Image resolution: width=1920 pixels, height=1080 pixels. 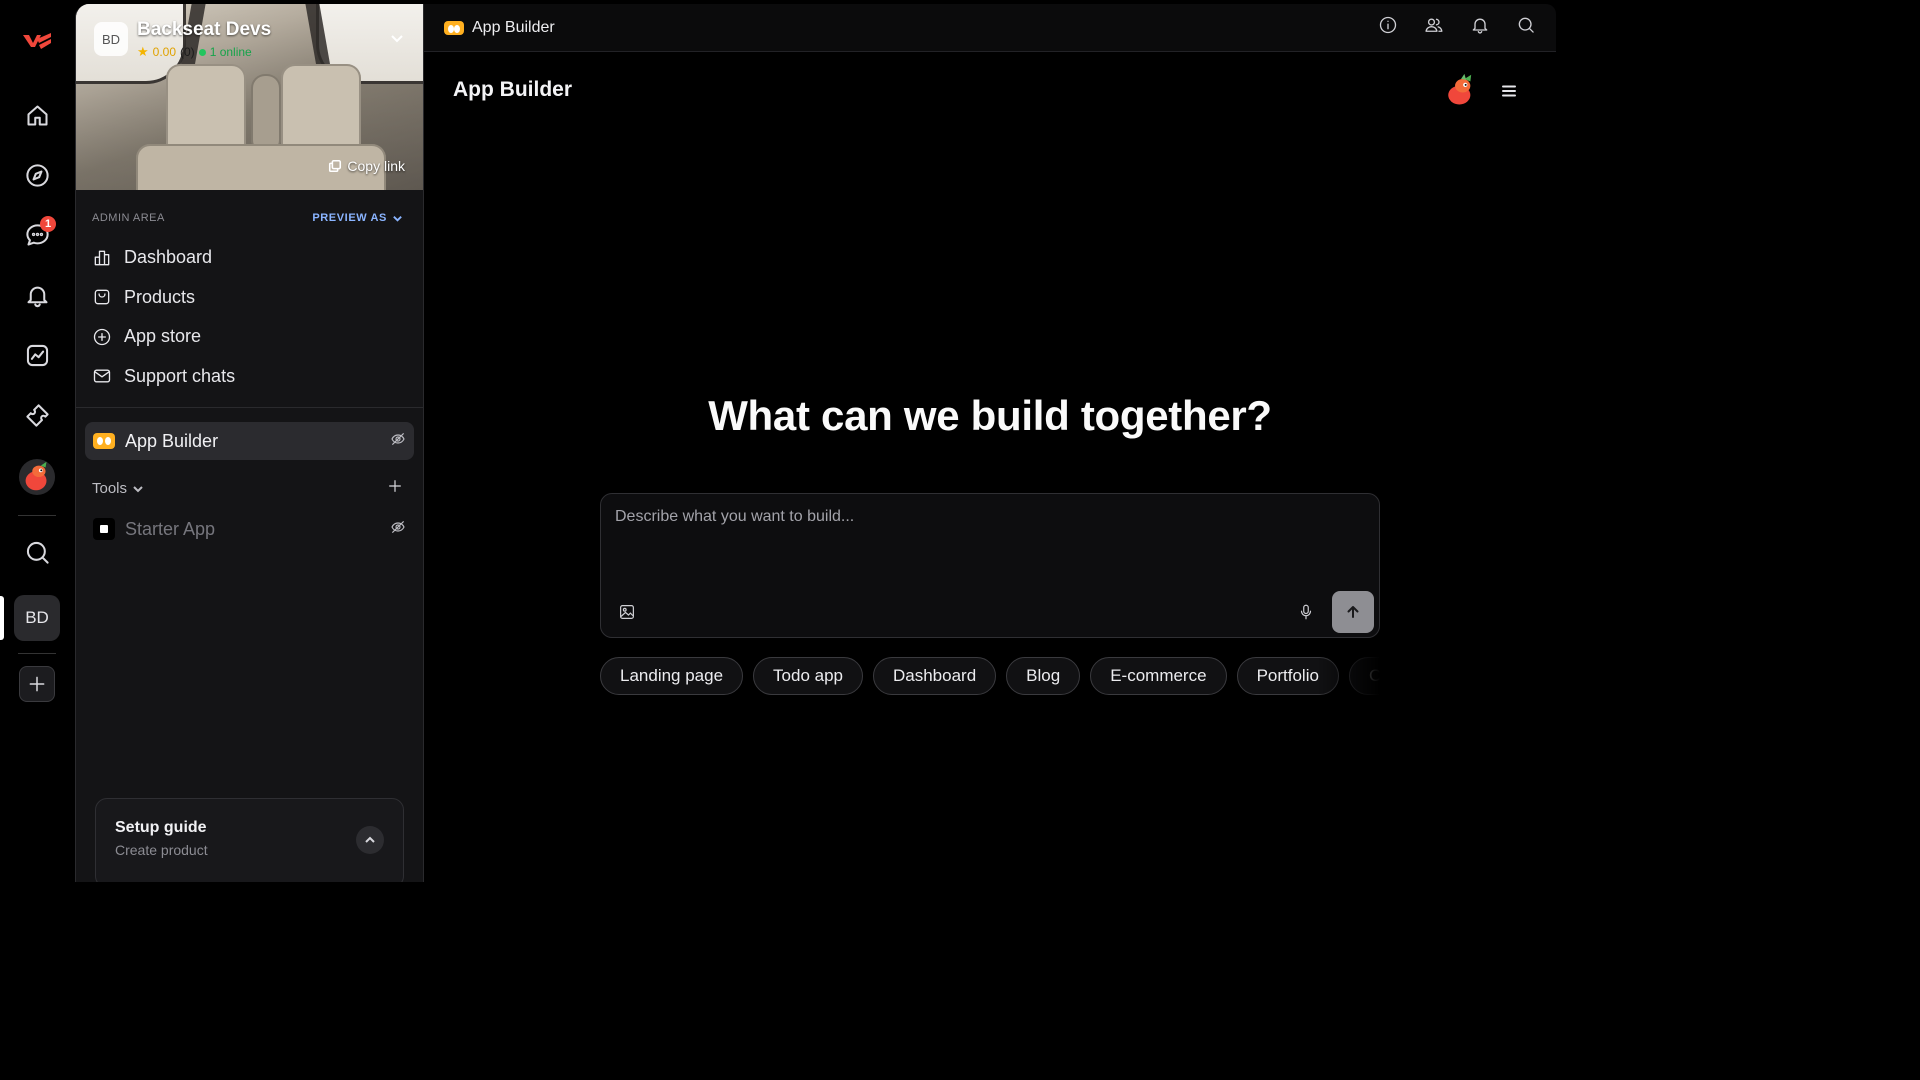 I want to click on add-workspace-button, so click(x=37, y=684).